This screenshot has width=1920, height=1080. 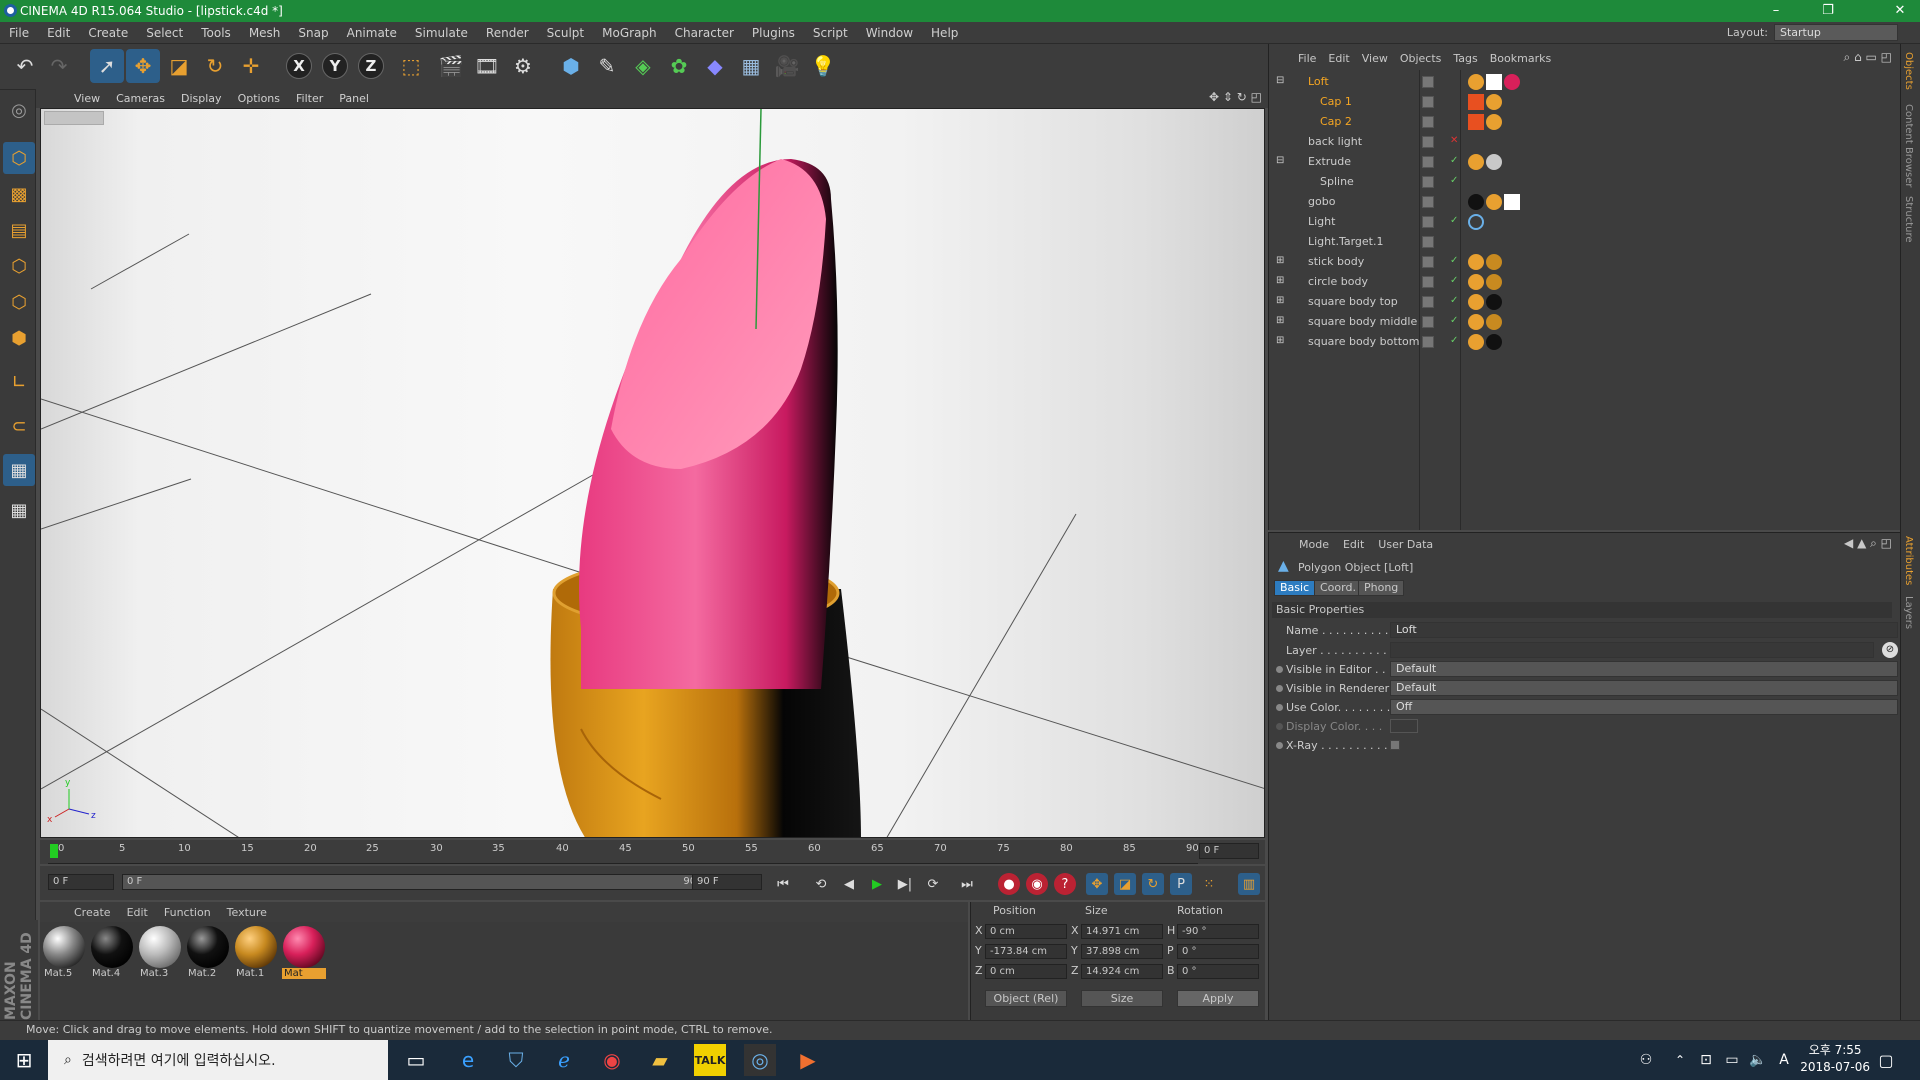 What do you see at coordinates (1454, 140) in the screenshot?
I see `disabled-icon: ✕` at bounding box center [1454, 140].